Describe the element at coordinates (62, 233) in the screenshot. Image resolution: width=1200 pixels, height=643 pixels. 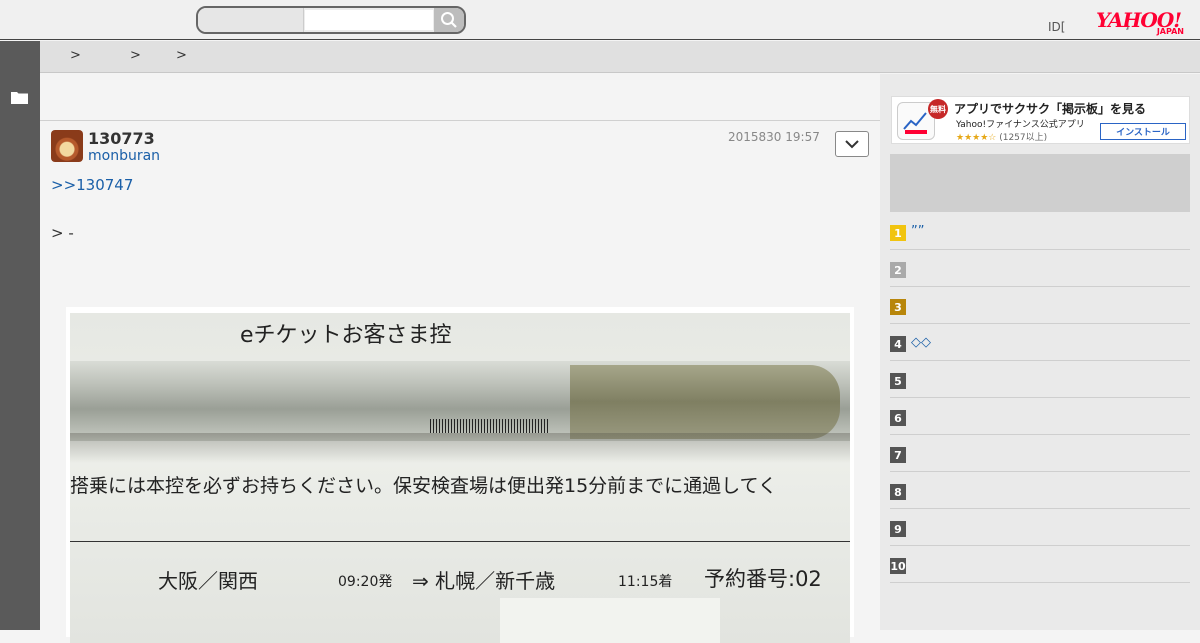
I see `post-quote: > -` at that location.